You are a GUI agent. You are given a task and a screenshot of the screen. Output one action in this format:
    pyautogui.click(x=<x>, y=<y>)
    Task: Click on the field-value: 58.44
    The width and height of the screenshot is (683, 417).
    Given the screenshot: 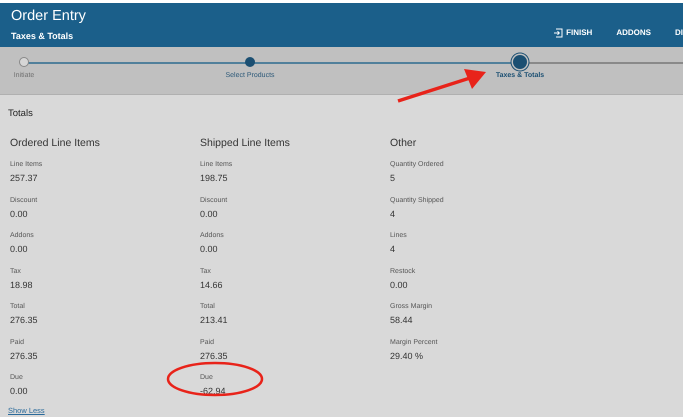 What is the action you would take?
    pyautogui.click(x=402, y=320)
    